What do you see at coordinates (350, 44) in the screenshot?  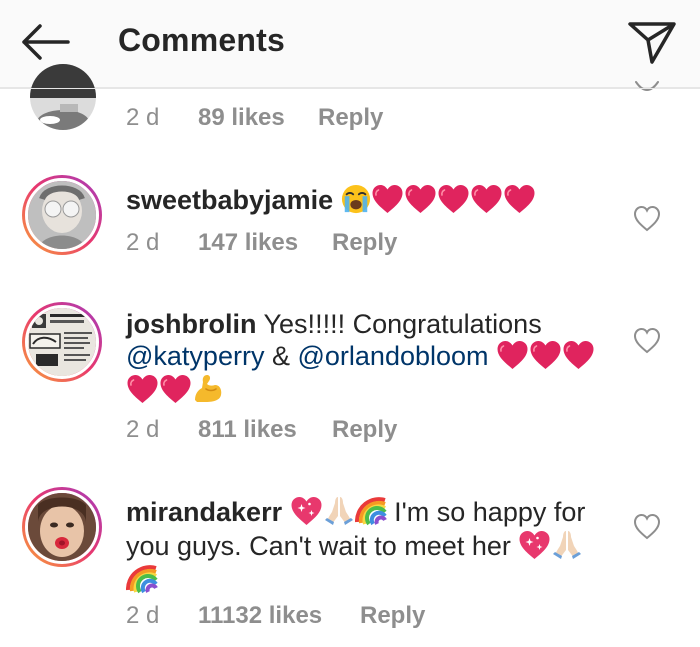 I see `top-bar: Comments` at bounding box center [350, 44].